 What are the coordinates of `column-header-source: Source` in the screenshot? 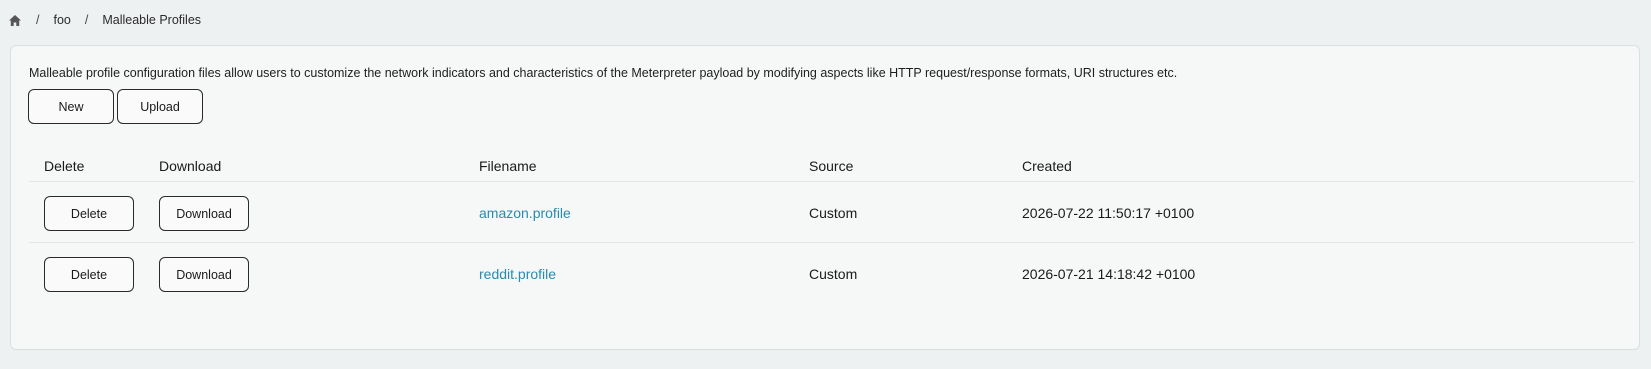 It's located at (831, 166).